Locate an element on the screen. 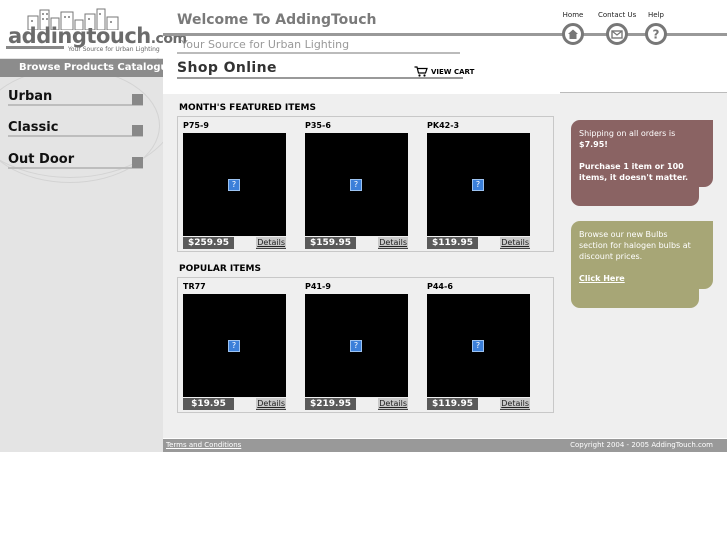  sidebar-item-label: Classic is located at coordinates (33, 127).